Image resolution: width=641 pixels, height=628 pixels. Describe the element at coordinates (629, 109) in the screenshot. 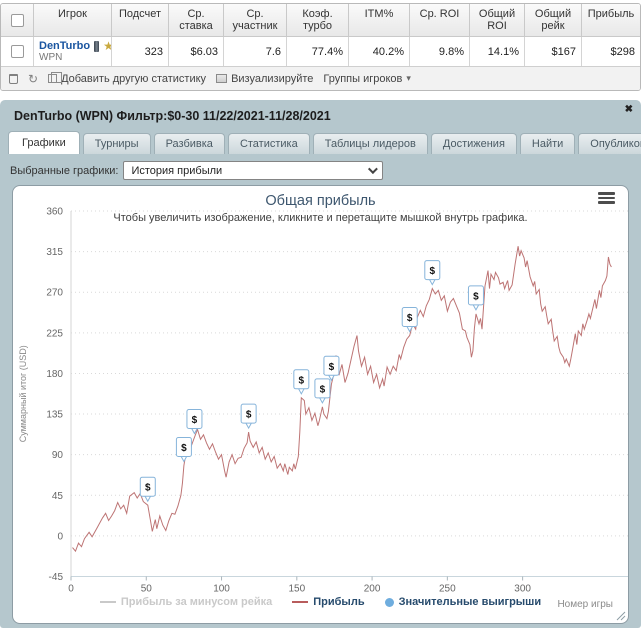

I see `close-icon: ✖` at that location.